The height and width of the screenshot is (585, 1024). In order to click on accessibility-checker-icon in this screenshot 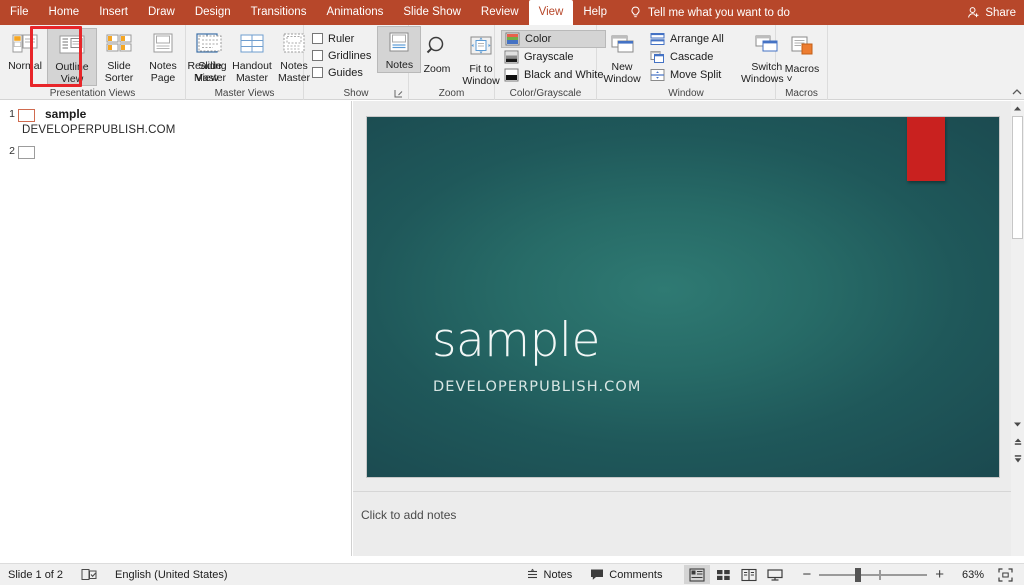, I will do `click(89, 575)`.